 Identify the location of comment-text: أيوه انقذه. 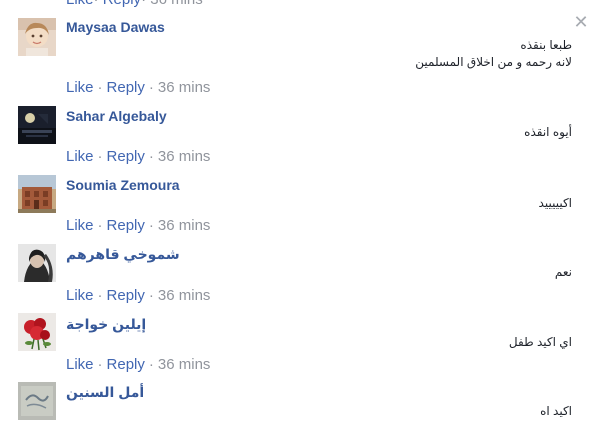
(548, 132).